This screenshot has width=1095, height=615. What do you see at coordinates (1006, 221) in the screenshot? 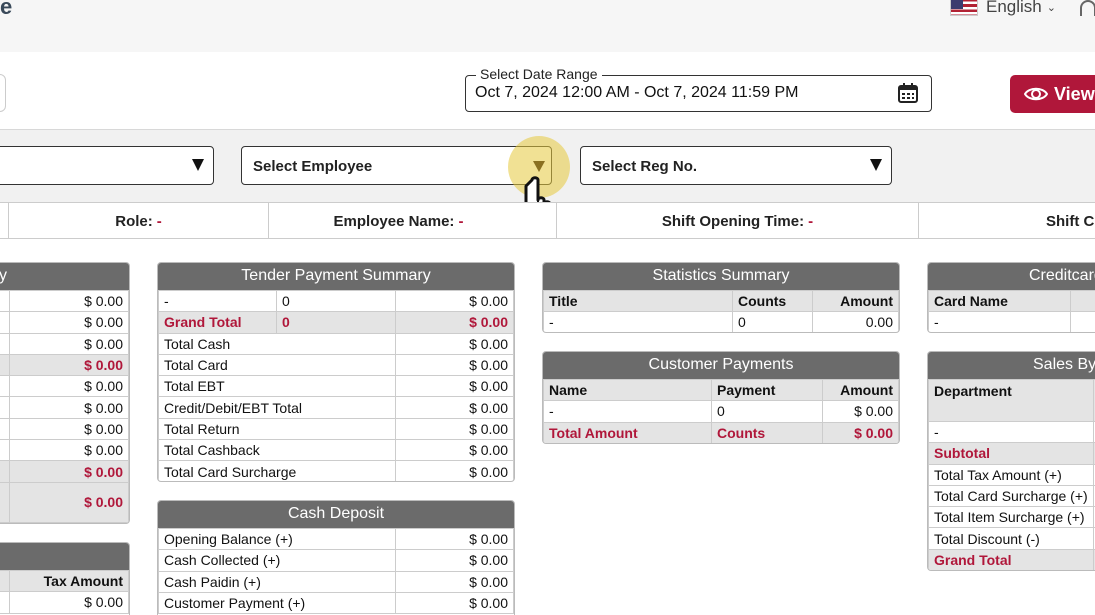
I see `shift-closing-cell: Shift Cl` at bounding box center [1006, 221].